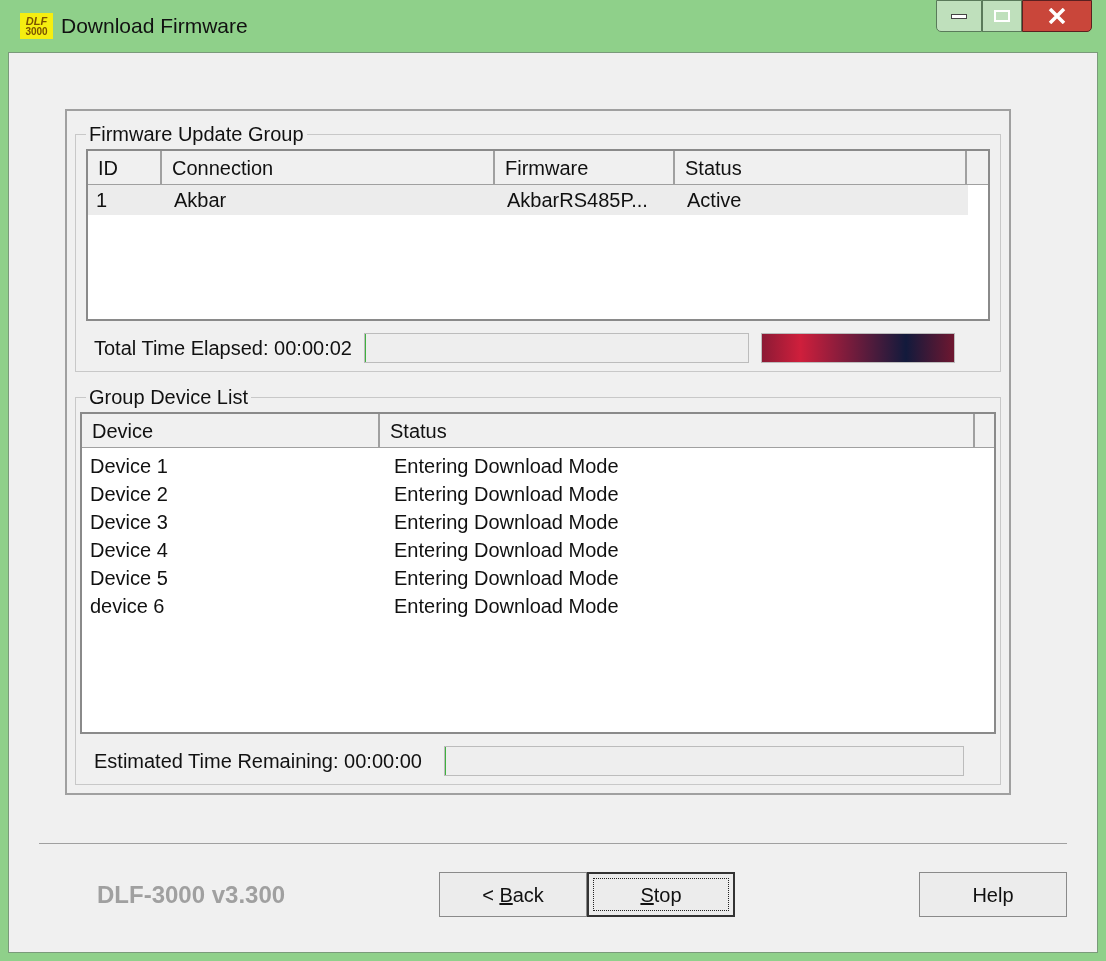 Image resolution: width=1106 pixels, height=961 pixels. I want to click on table-cell-text: 1, so click(102, 200).